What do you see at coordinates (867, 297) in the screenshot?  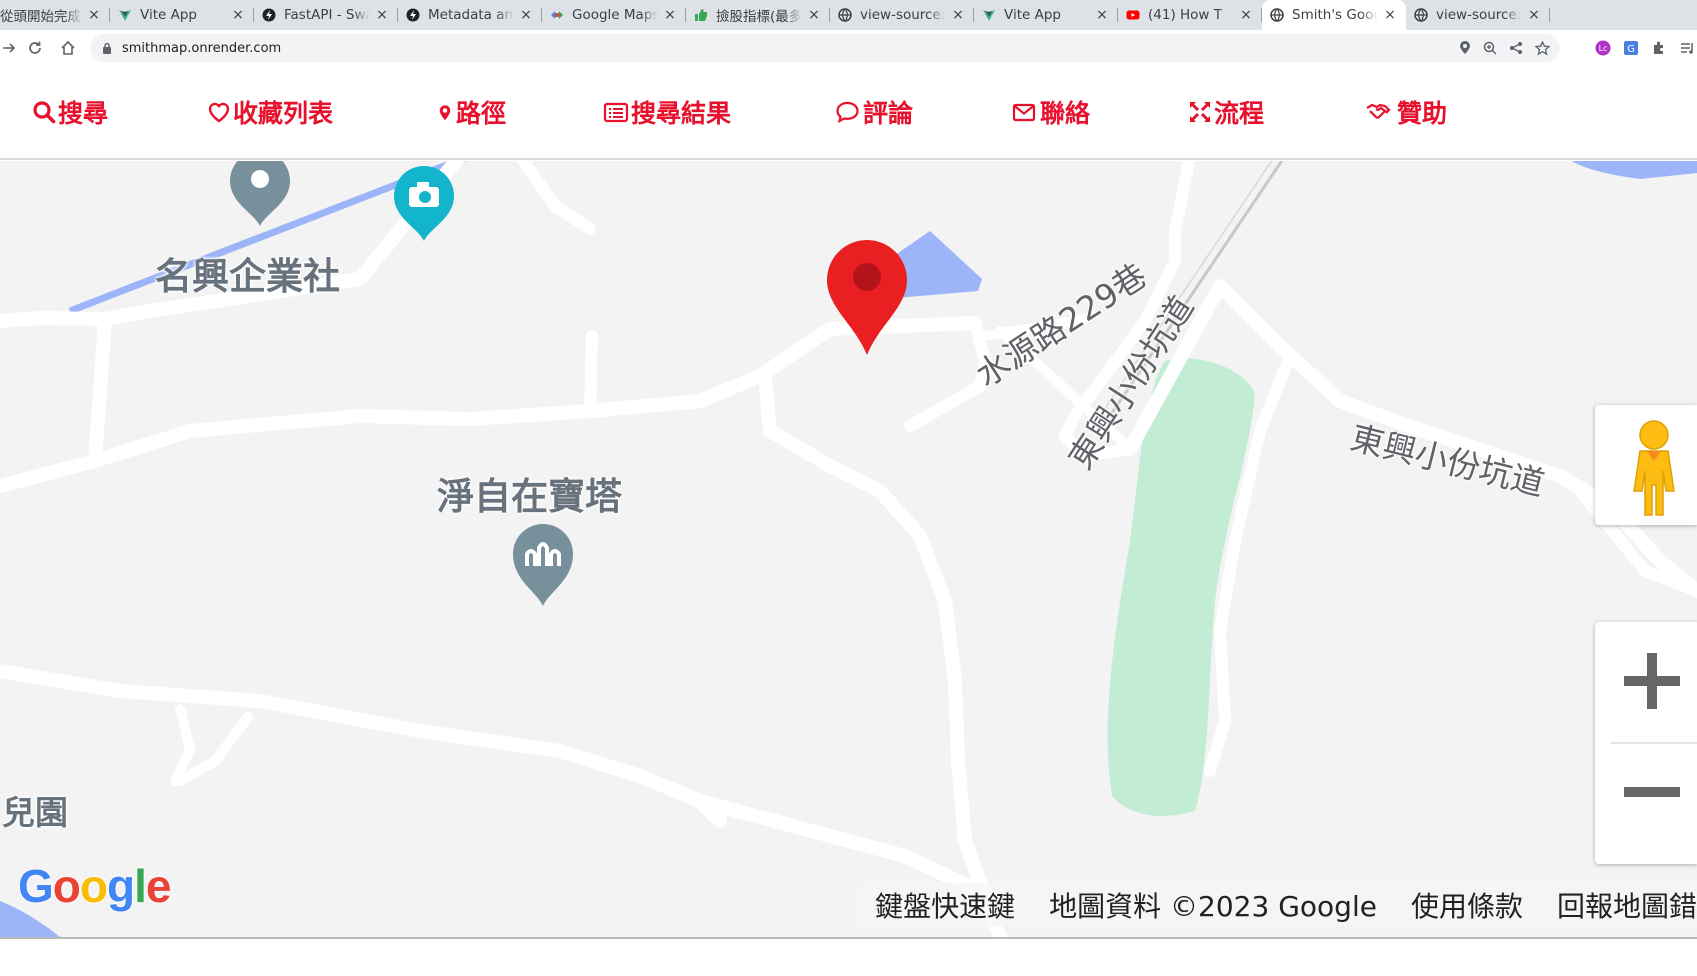 I see `selected-location-marker` at bounding box center [867, 297].